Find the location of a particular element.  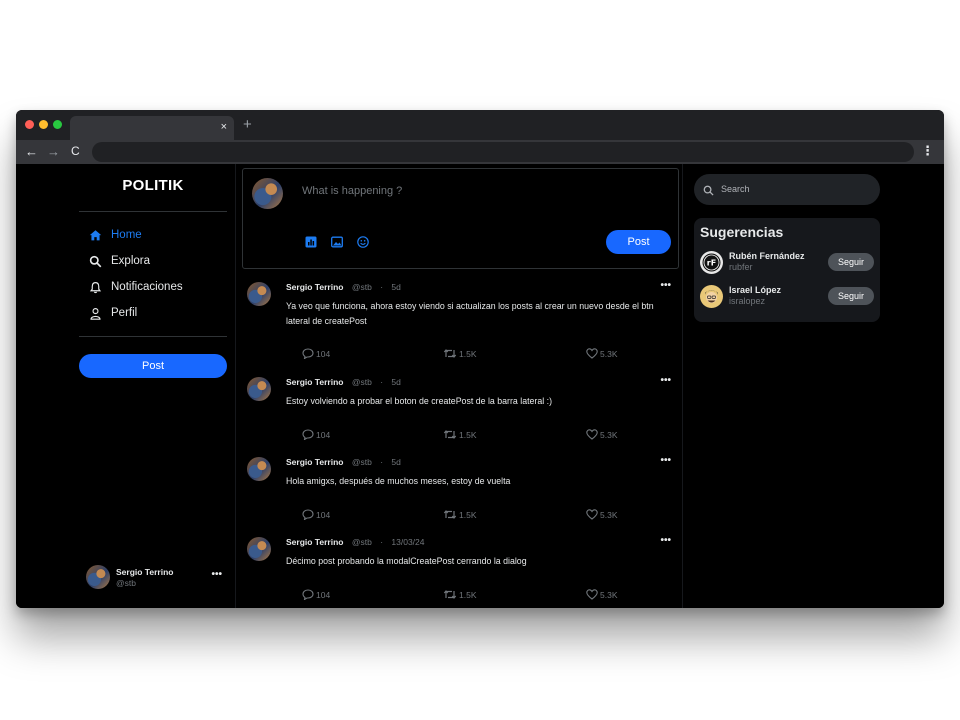

avatar: rF is located at coordinates (711, 262).